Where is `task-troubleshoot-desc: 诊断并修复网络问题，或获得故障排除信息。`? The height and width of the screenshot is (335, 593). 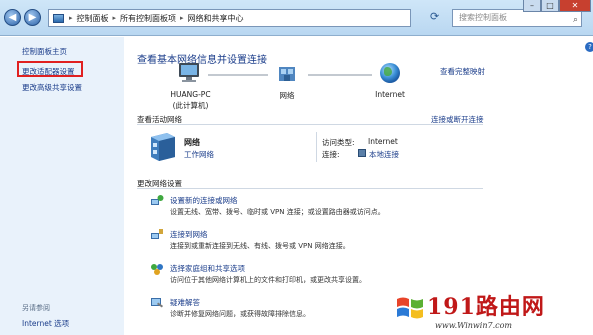
task-troubleshoot-desc: 诊断并修复网络问题，或获得故障排除信息。 is located at coordinates (240, 314).